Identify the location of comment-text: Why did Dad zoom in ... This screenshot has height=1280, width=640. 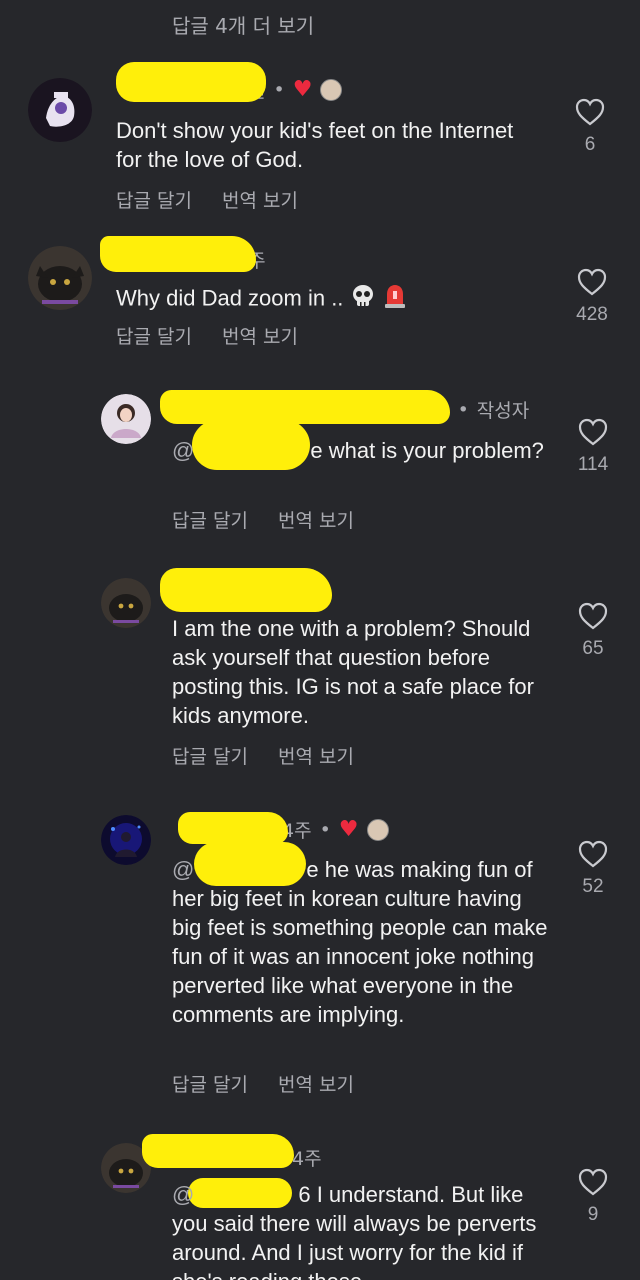
(326, 299).